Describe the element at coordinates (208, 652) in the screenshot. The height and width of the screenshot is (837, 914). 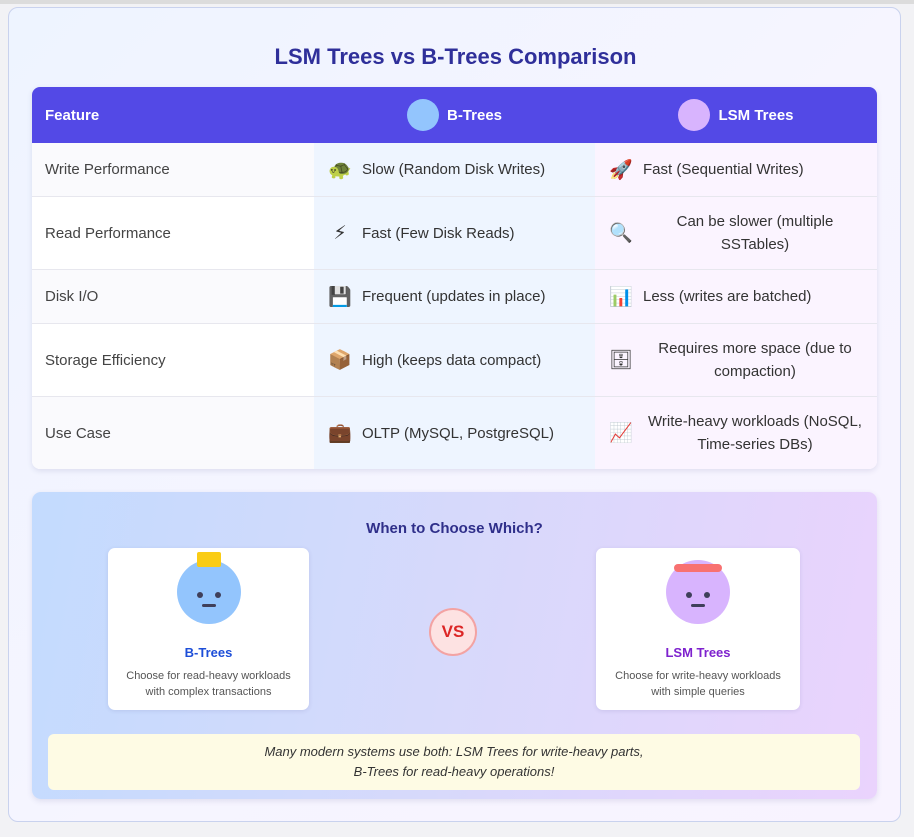
I see `btree-card-title: B-Trees` at that location.